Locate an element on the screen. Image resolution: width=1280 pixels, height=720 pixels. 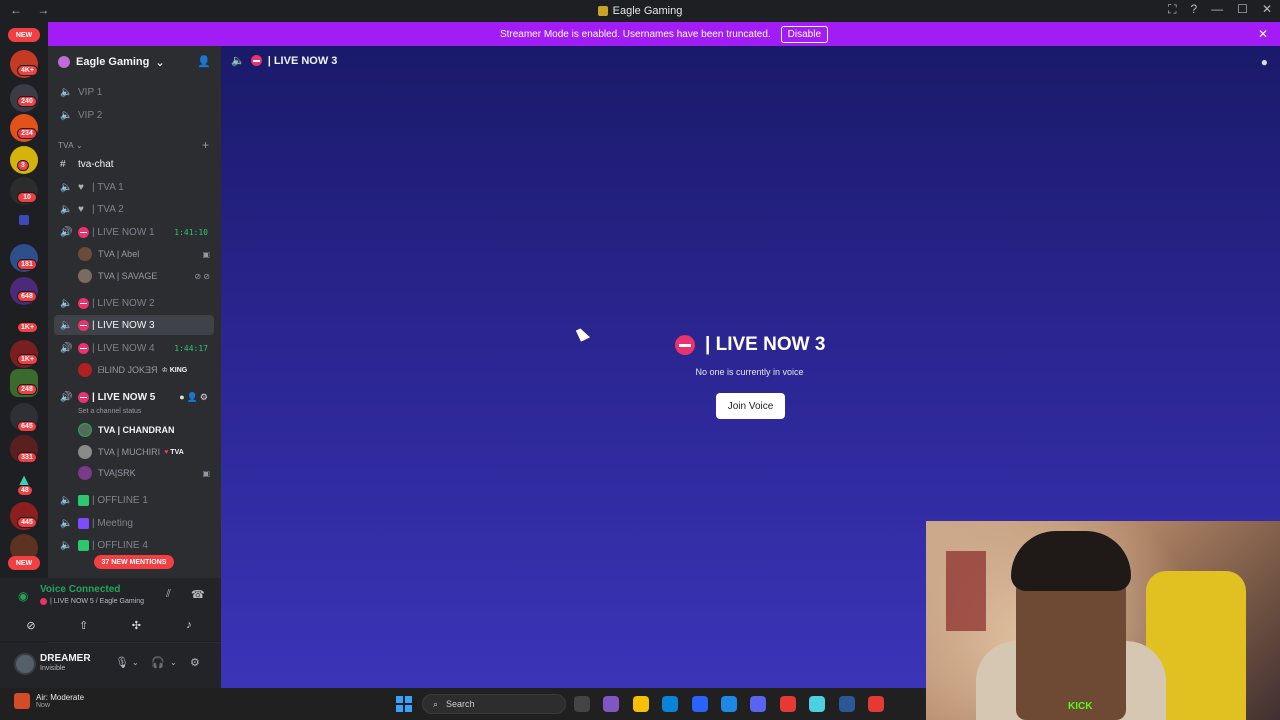
signal-icon: ◉ is located at coordinates (23, 596).